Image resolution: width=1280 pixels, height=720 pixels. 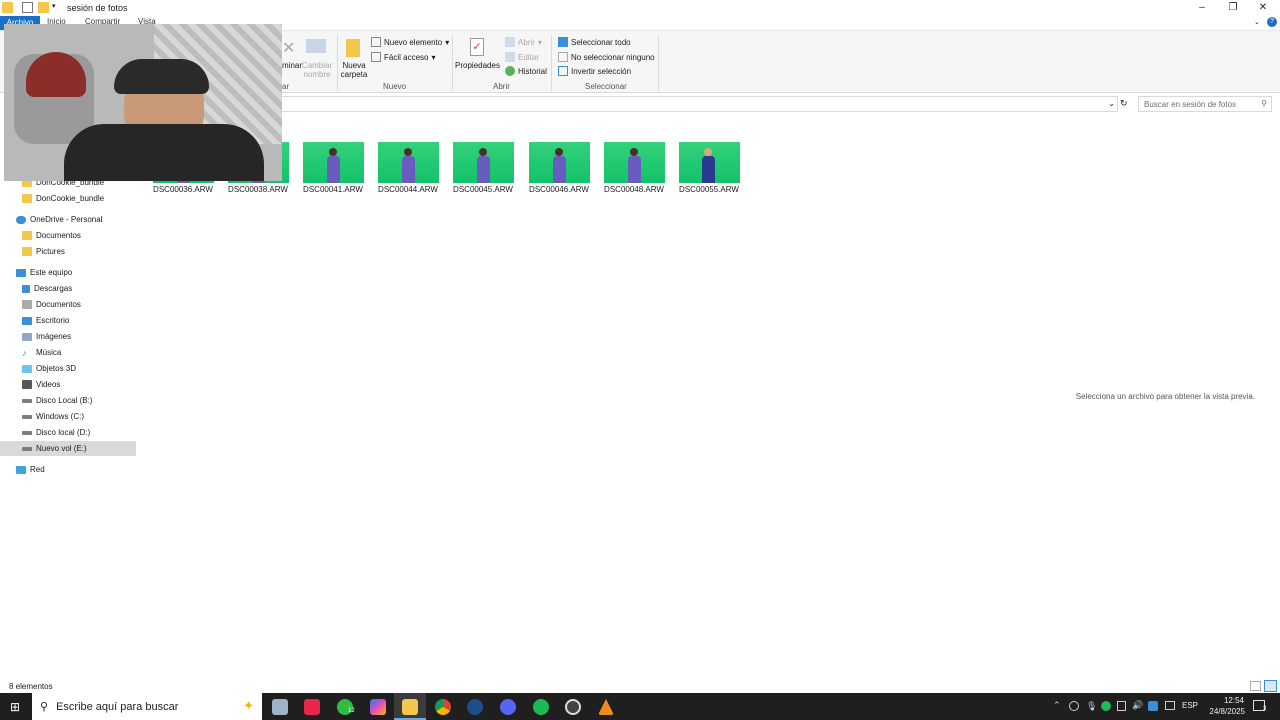 I want to click on invert-selection-button: Invertir selección, so click(x=594, y=71).